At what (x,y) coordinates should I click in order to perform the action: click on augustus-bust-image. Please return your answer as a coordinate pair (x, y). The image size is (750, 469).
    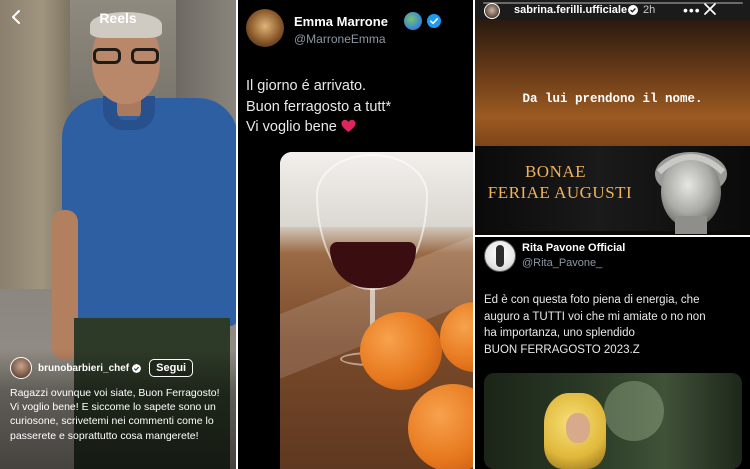
    Looking at the image, I should click on (691, 193).